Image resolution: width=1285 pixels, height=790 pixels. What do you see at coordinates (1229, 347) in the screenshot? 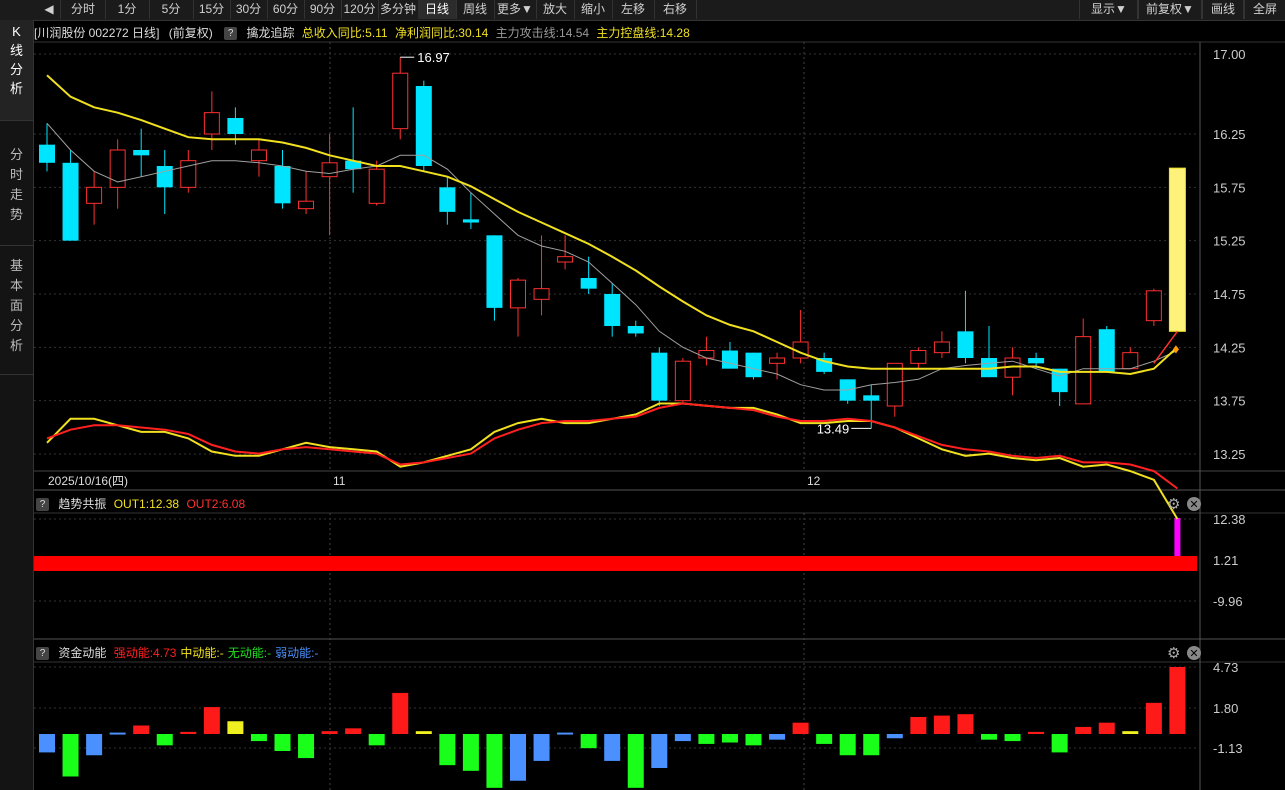
I see `price-tick-label: 14.25` at bounding box center [1229, 347].